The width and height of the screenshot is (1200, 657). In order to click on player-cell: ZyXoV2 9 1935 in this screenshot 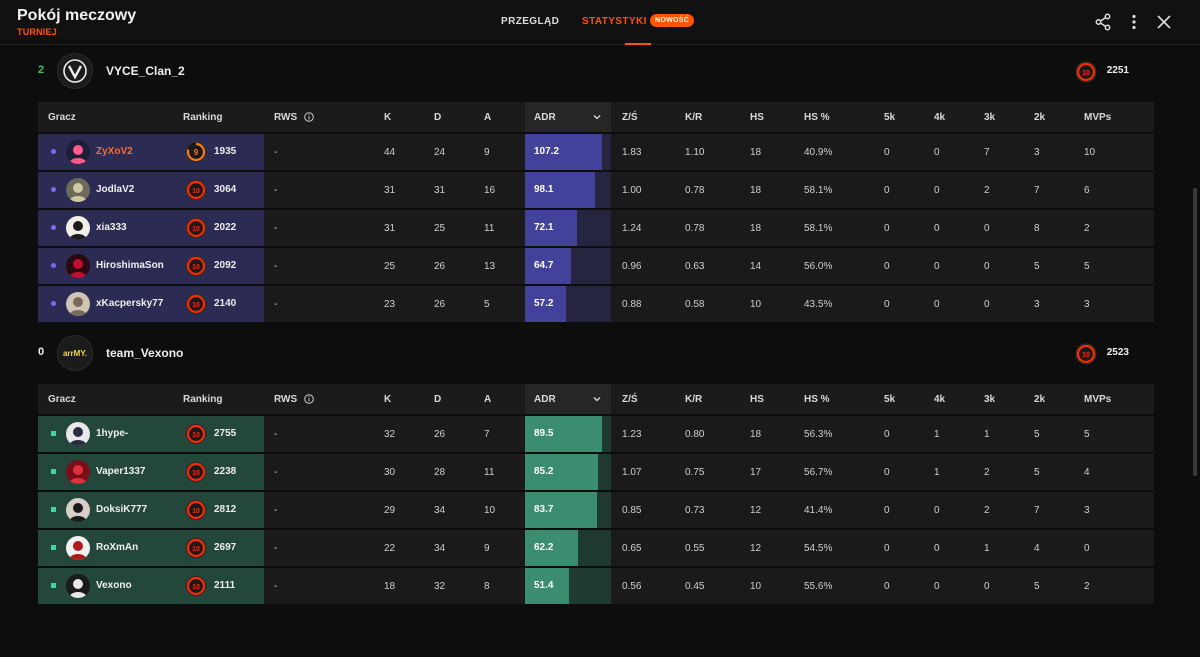, I will do `click(151, 152)`.